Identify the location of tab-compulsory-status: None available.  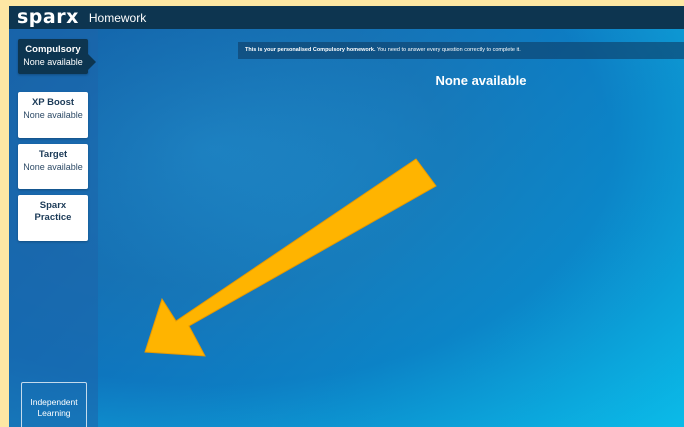
(53, 62).